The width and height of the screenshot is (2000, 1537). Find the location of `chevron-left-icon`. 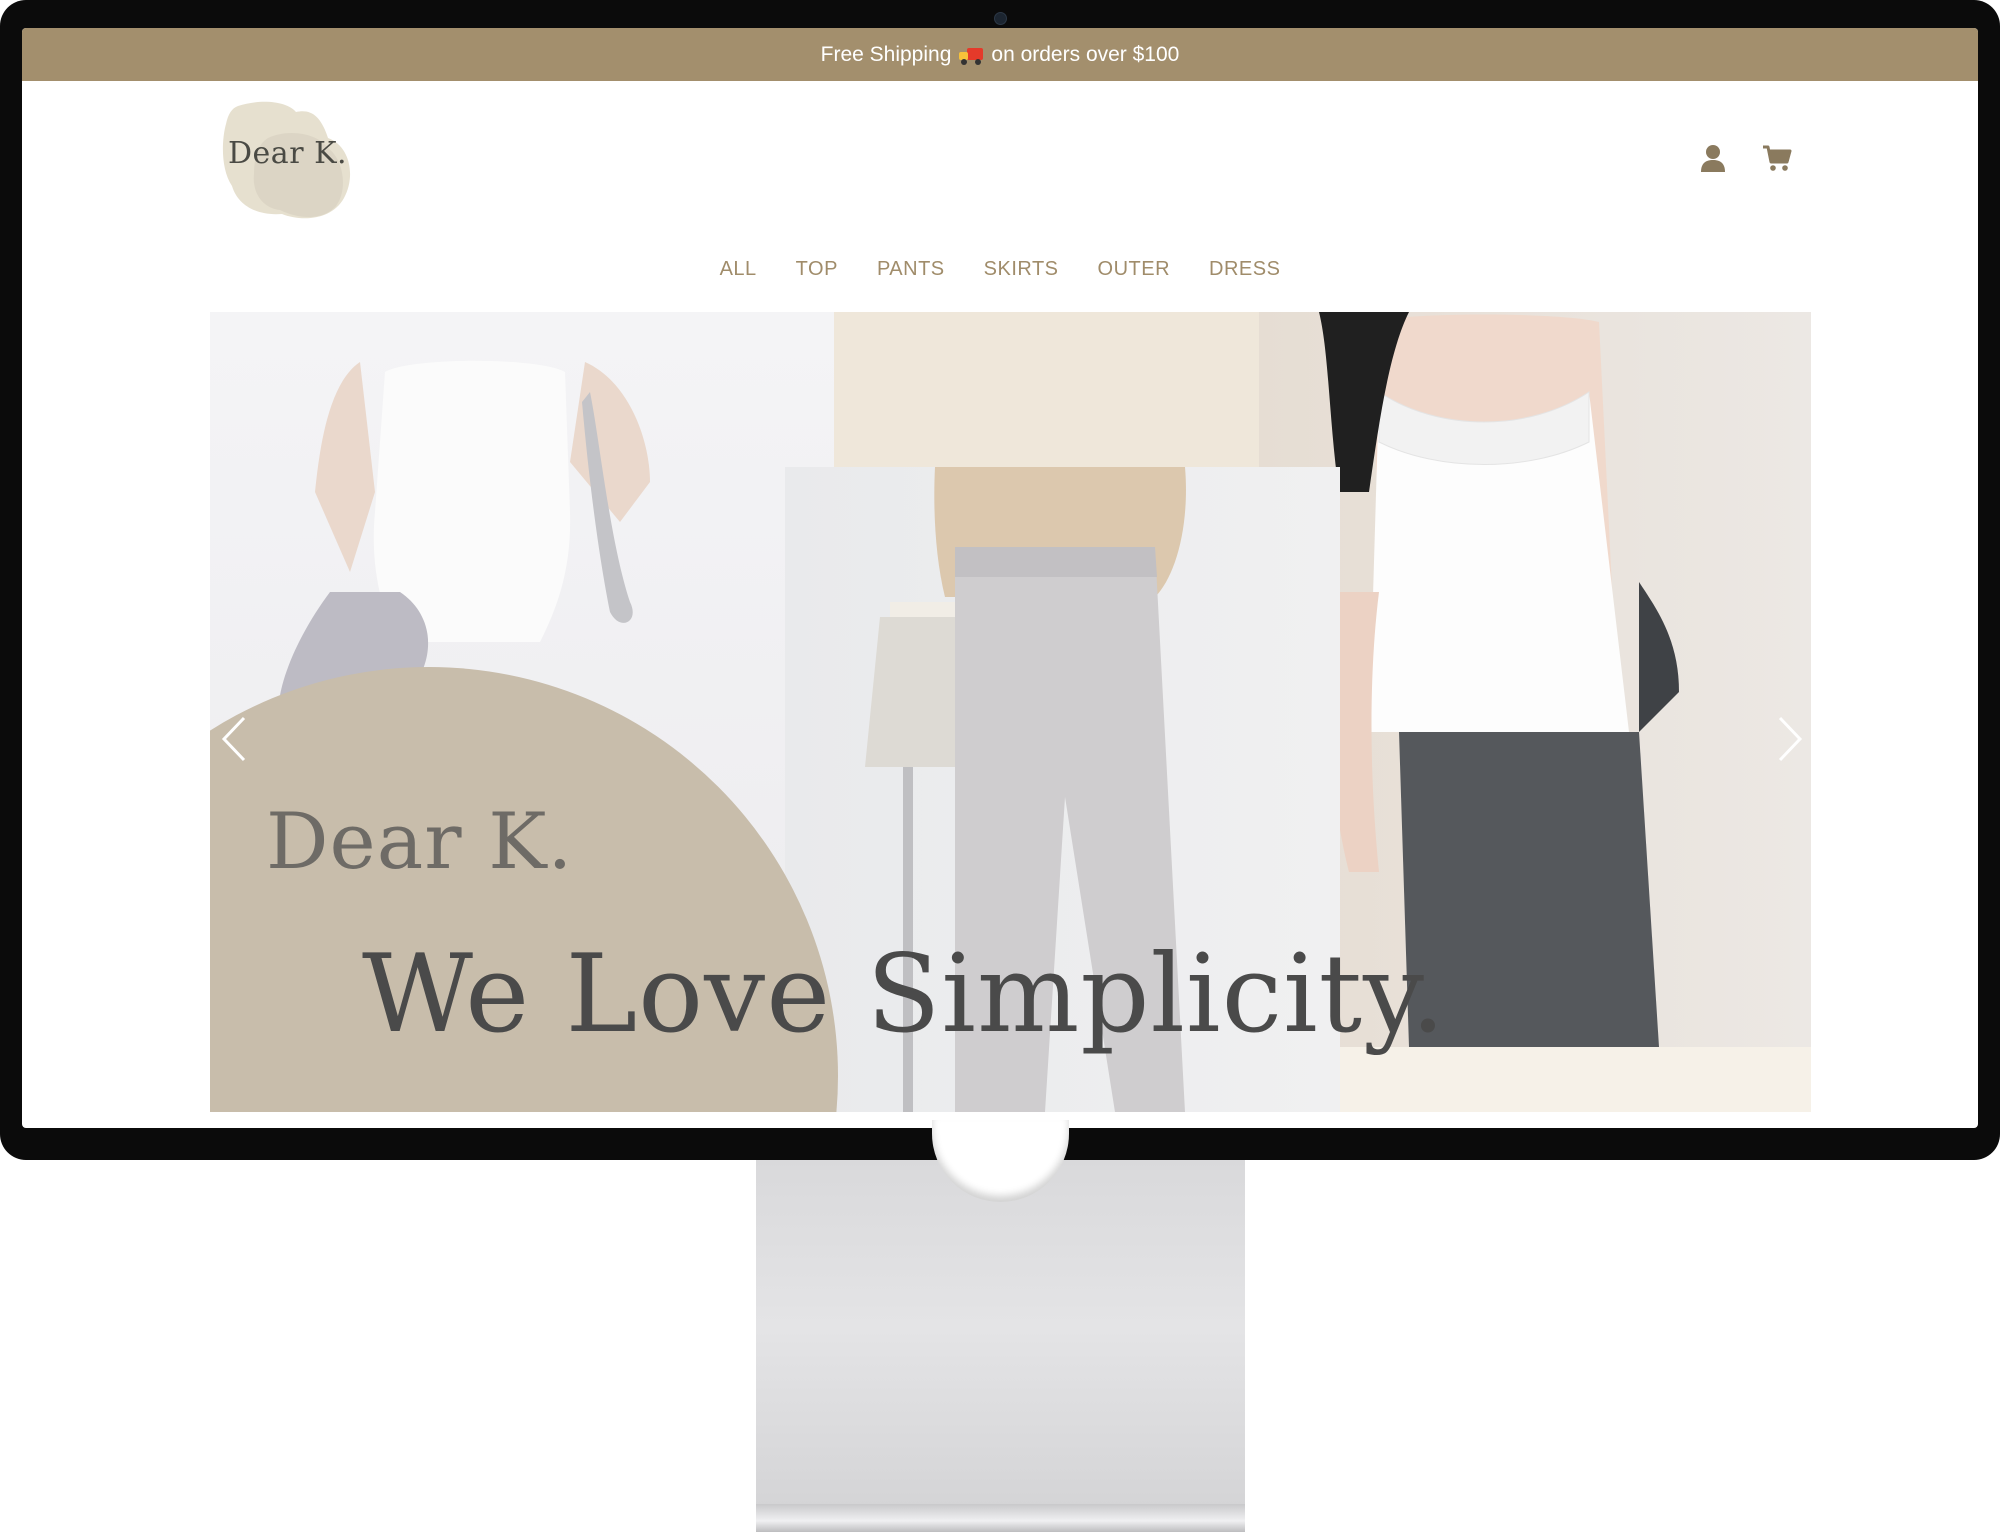

chevron-left-icon is located at coordinates (234, 739).